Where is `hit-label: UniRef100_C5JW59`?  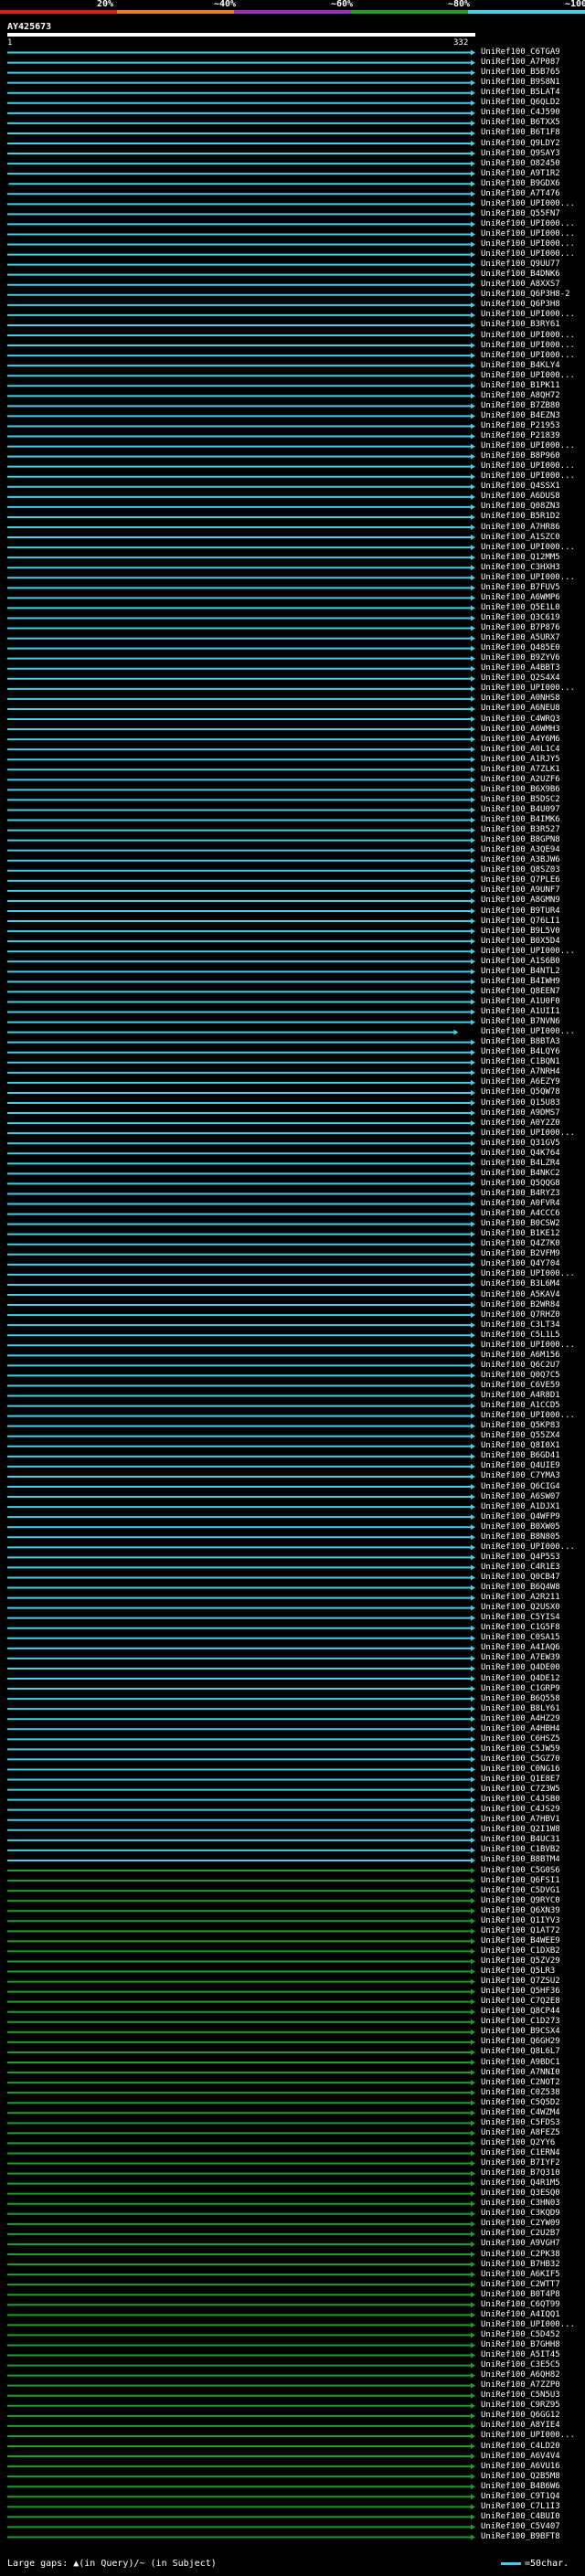 hit-label: UniRef100_C5JW59 is located at coordinates (520, 1749).